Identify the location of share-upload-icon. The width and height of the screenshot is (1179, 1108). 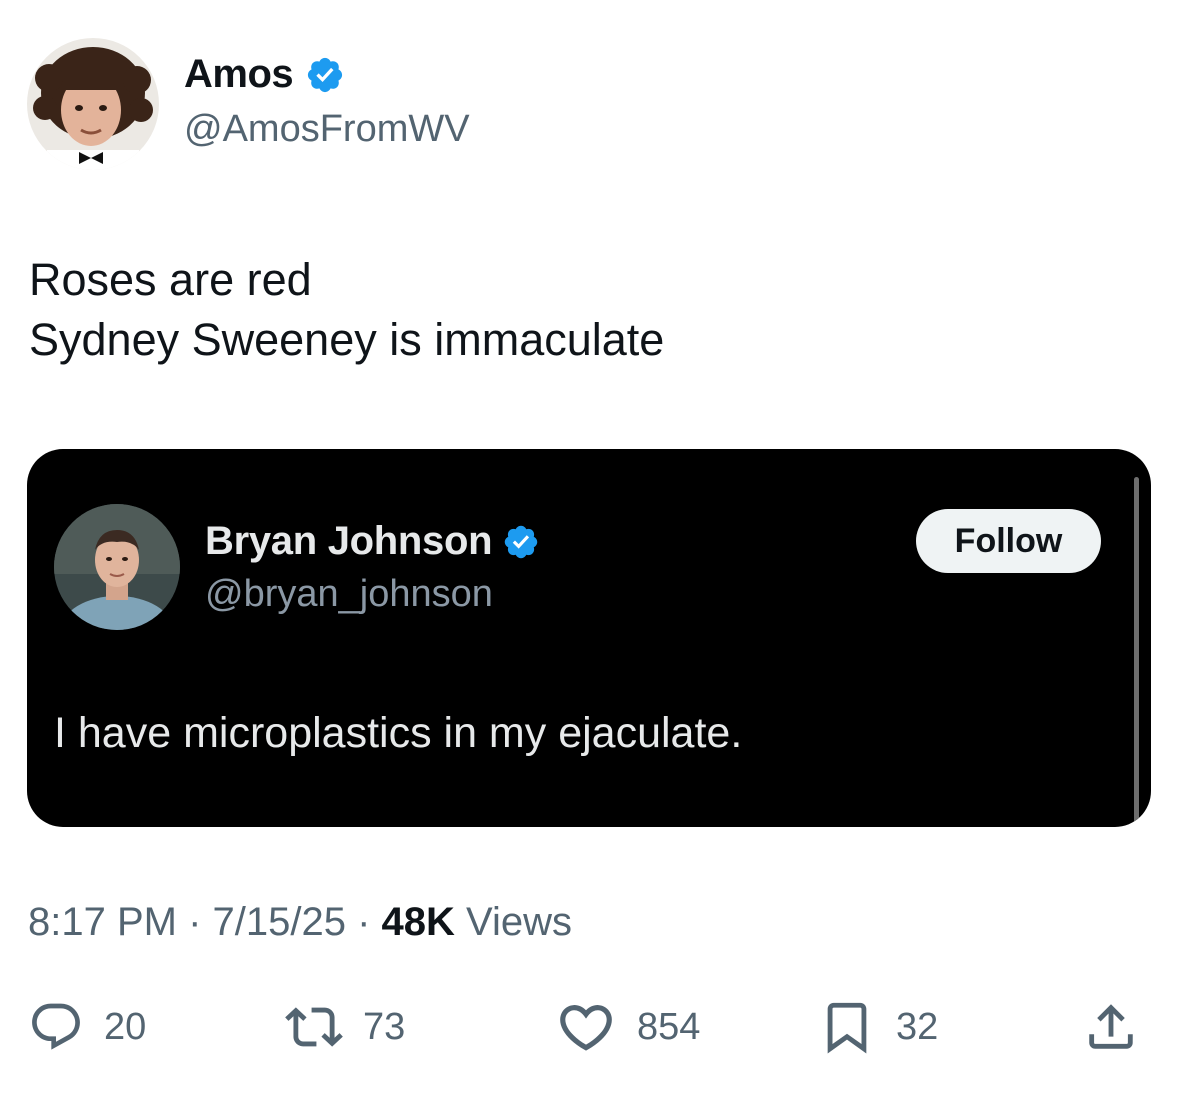
(1111, 1026).